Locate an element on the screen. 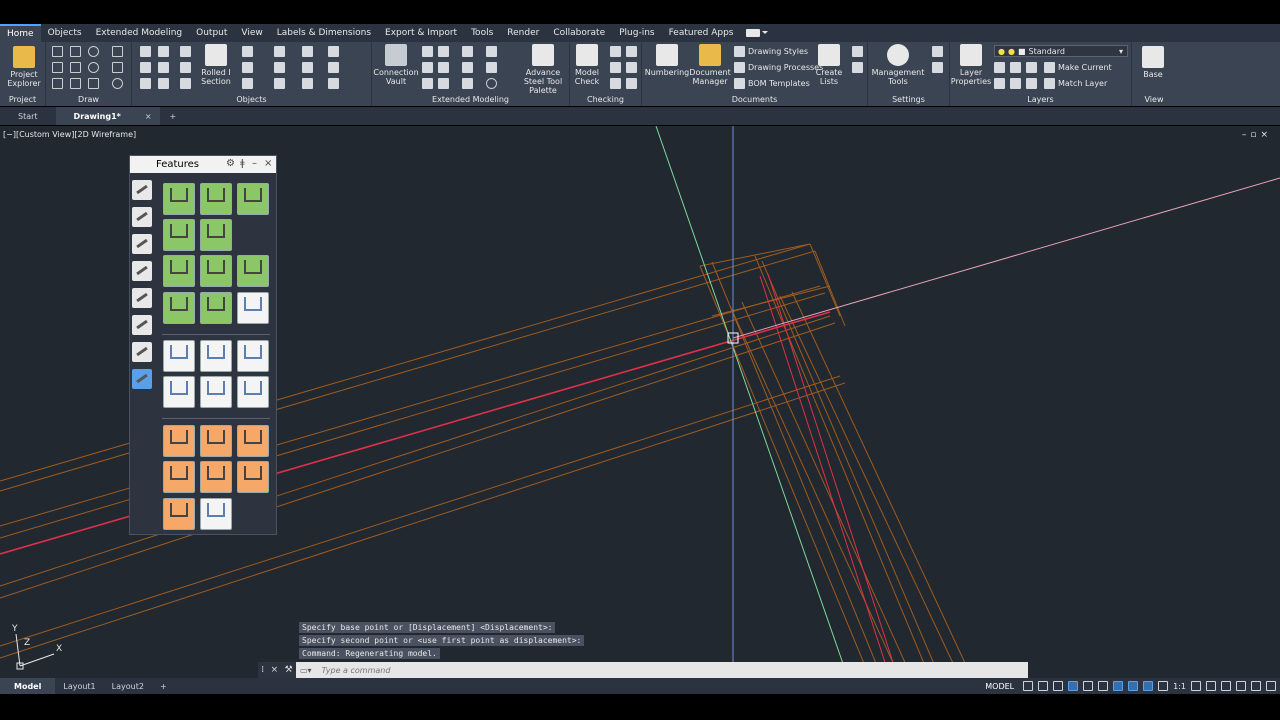  frame-icon is located at coordinates (185, 51).